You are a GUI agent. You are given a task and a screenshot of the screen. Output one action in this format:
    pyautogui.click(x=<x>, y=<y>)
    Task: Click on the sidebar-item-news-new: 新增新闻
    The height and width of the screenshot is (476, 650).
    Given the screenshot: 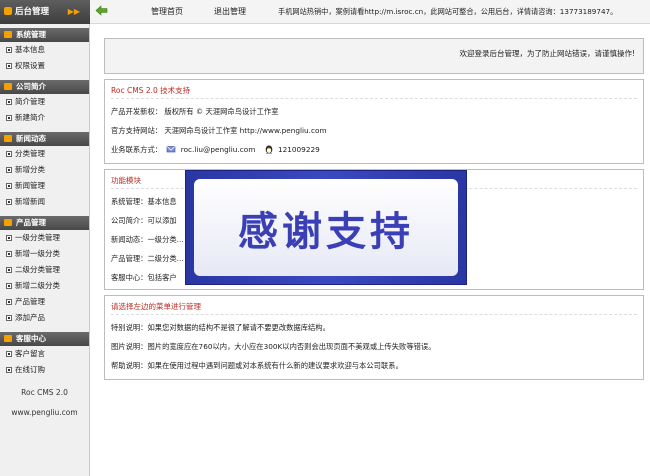 What is the action you would take?
    pyautogui.click(x=44, y=202)
    